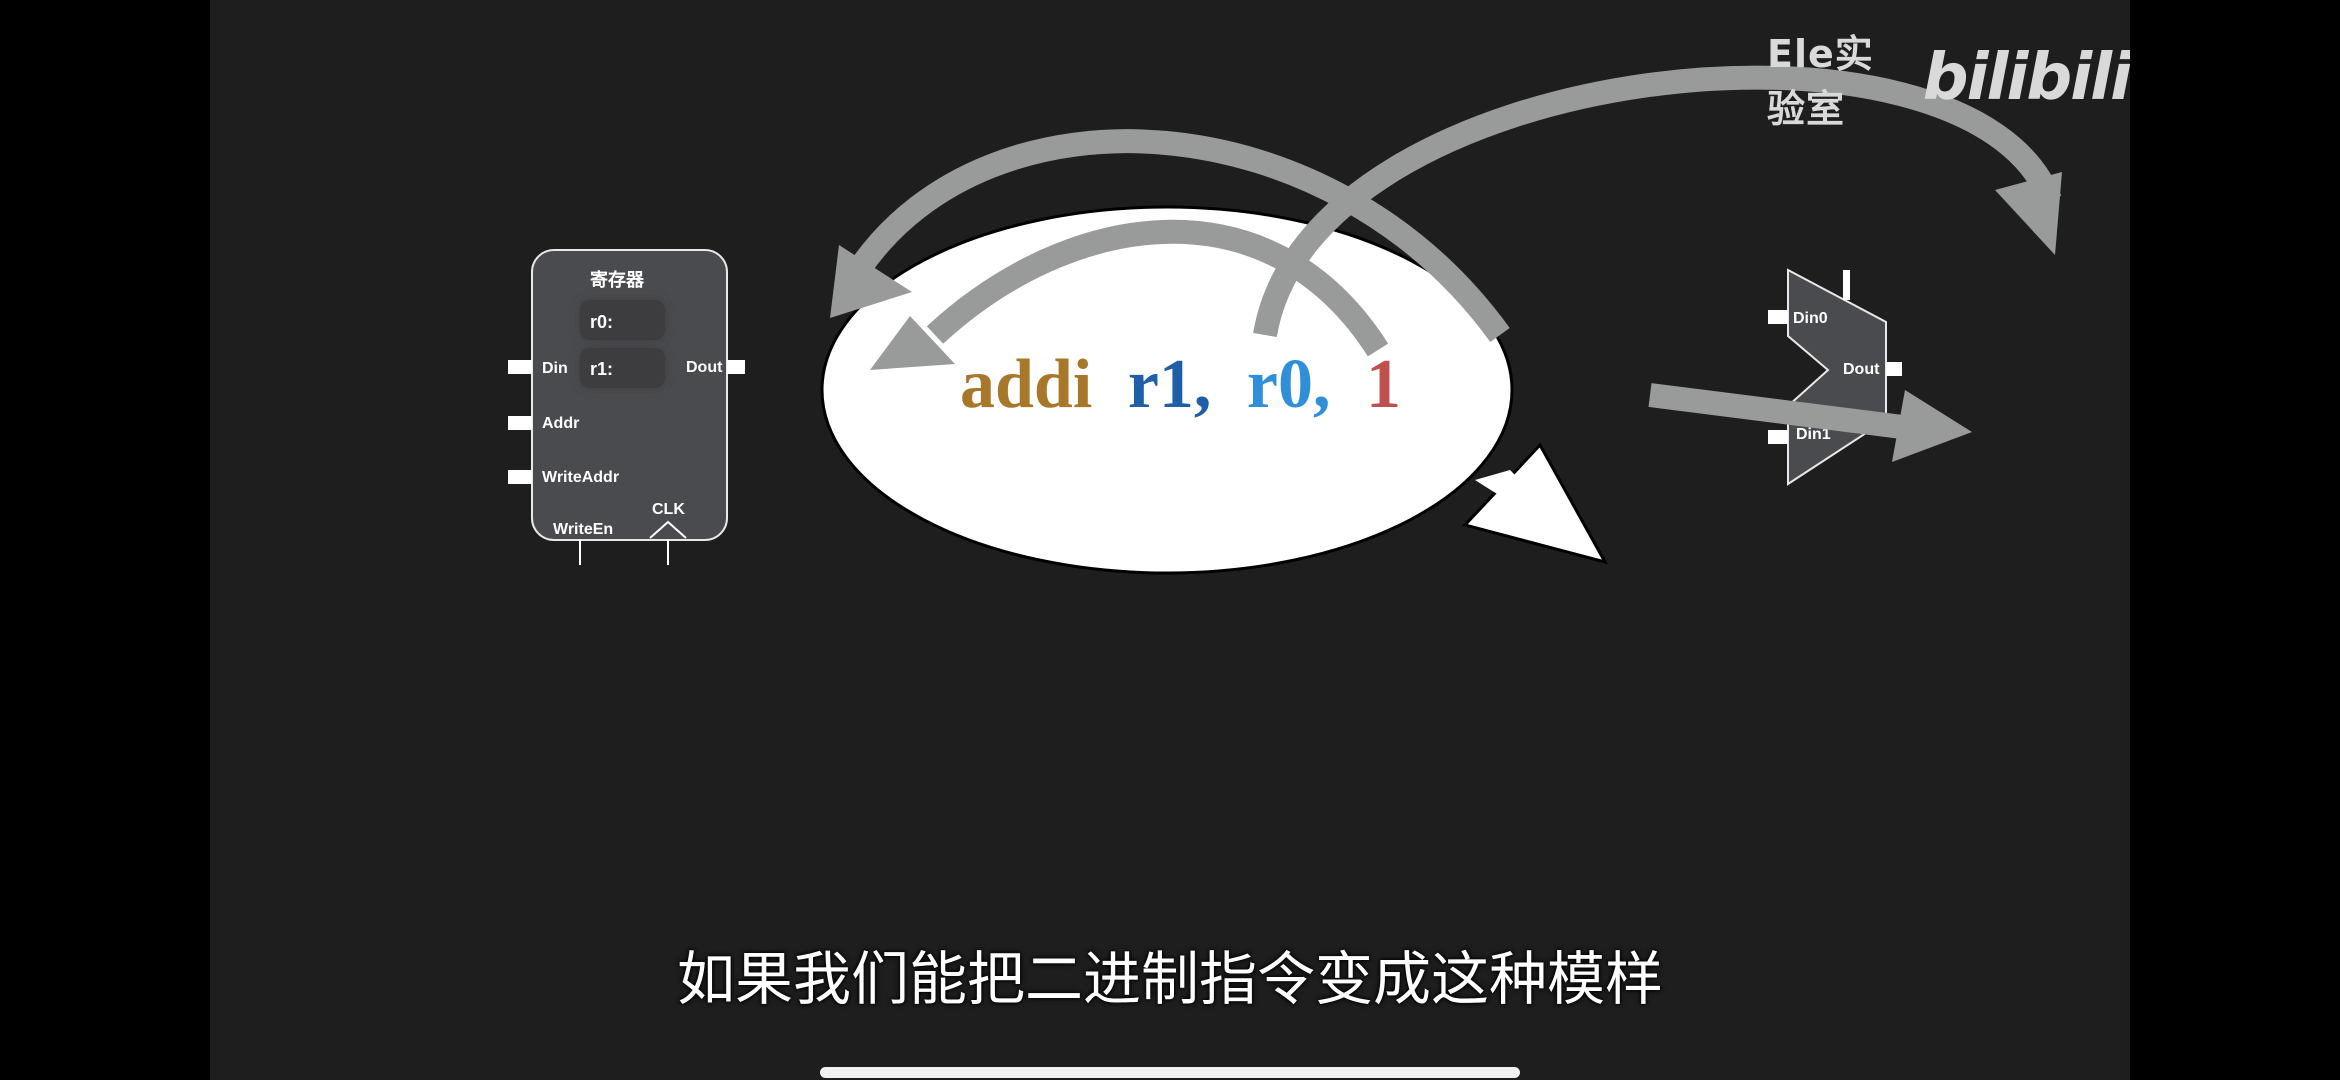 The height and width of the screenshot is (1080, 2340). Describe the element at coordinates (520, 423) in the screenshot. I see `addr-port` at that location.